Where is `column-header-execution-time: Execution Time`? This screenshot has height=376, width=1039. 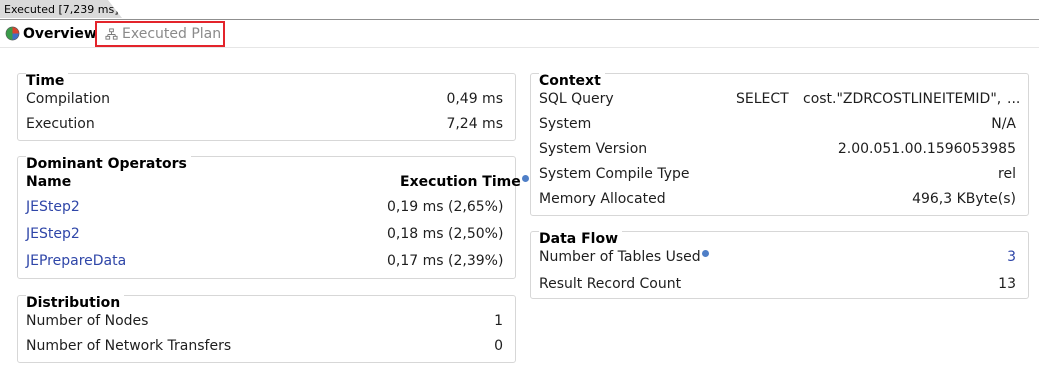 column-header-execution-time: Execution Time is located at coordinates (464, 182).